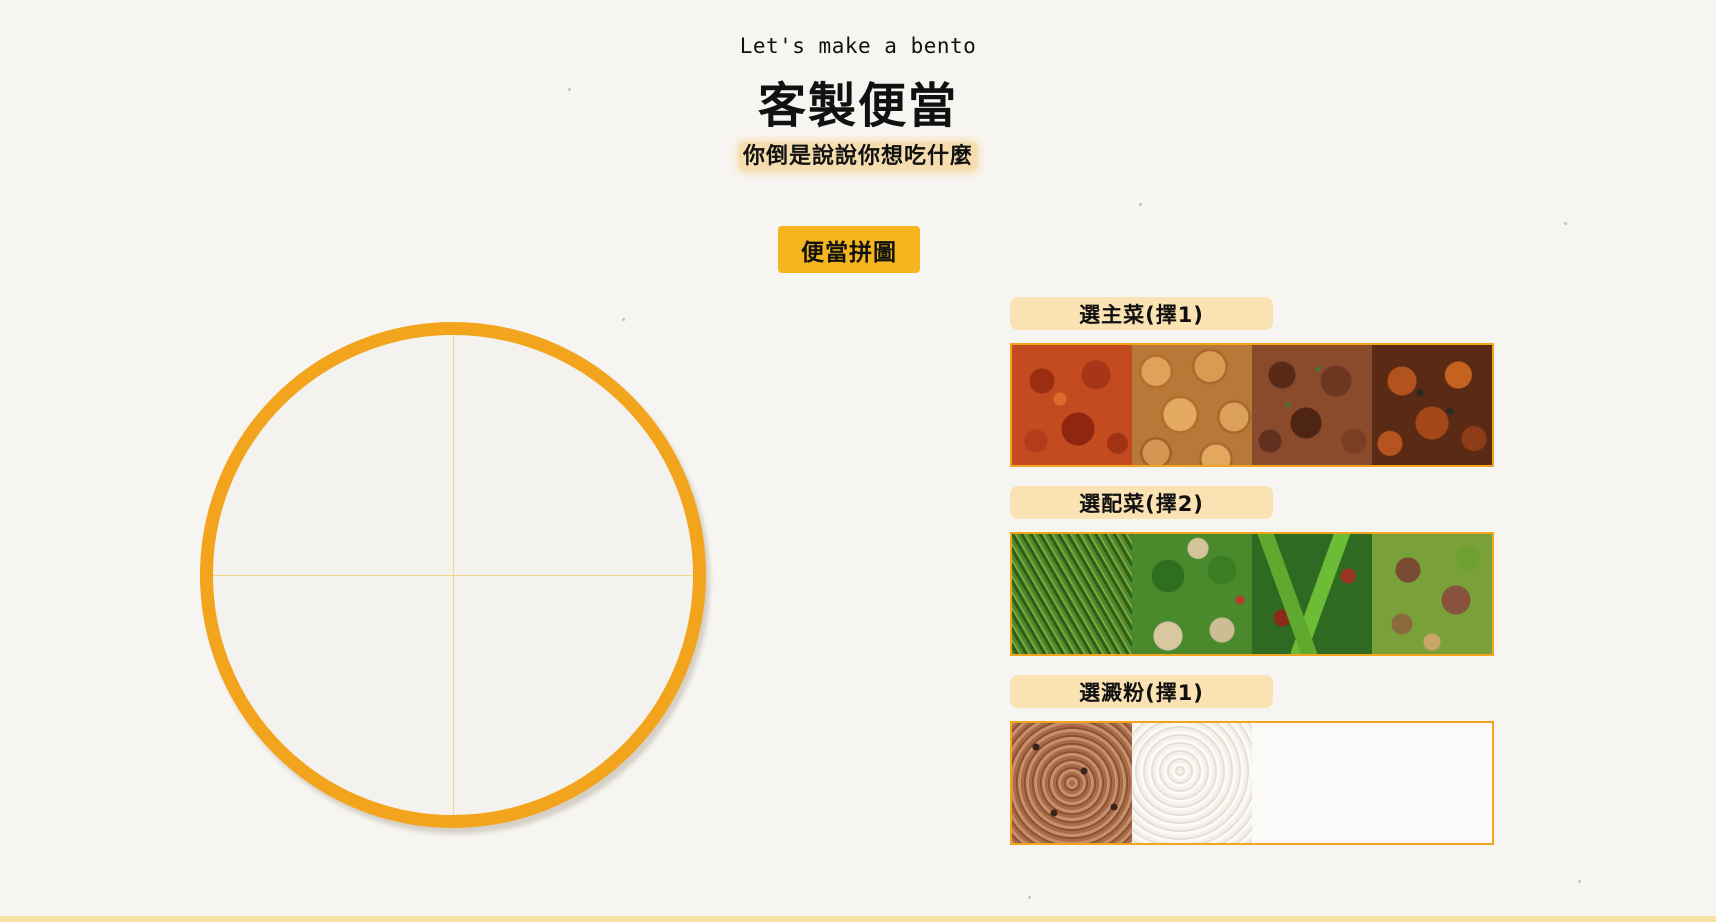 This screenshot has width=1716, height=922. I want to click on category-starch: 選澱粉(擇1), so click(1252, 760).